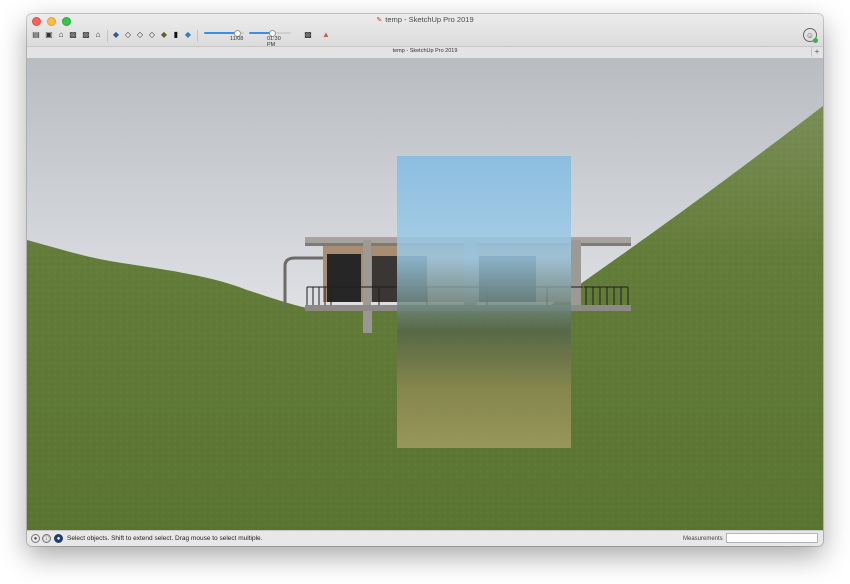 Image resolution: width=850 pixels, height=584 pixels. Describe the element at coordinates (116, 35) in the screenshot. I see `xray-style-icon: ◆` at that location.